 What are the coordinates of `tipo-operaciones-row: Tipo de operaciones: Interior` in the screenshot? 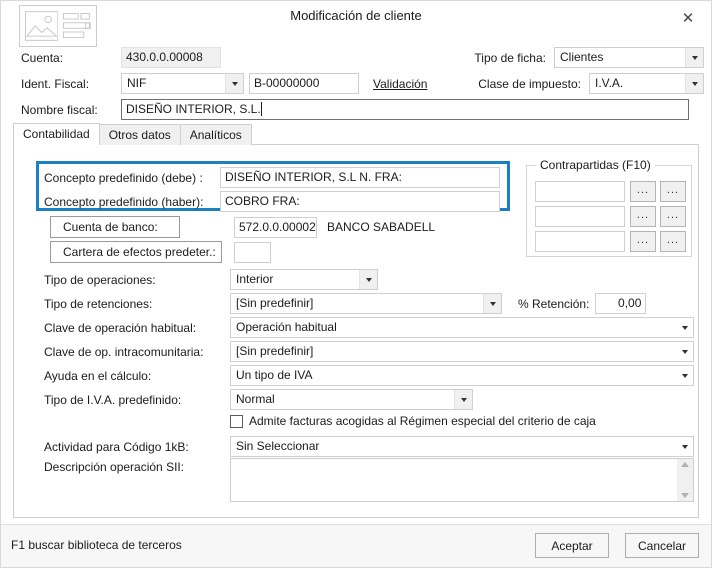 It's located at (211, 279).